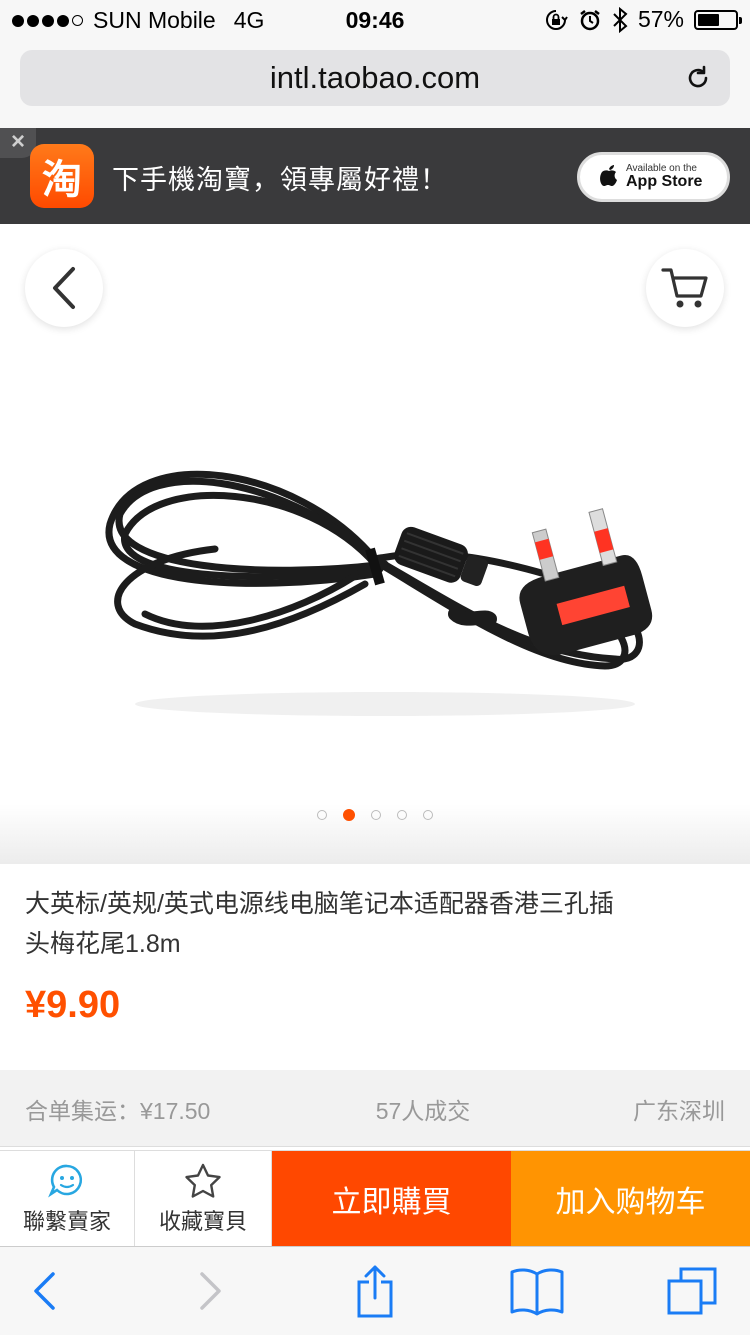  Describe the element at coordinates (73, 1005) in the screenshot. I see `product-price: ¥9.90` at that location.